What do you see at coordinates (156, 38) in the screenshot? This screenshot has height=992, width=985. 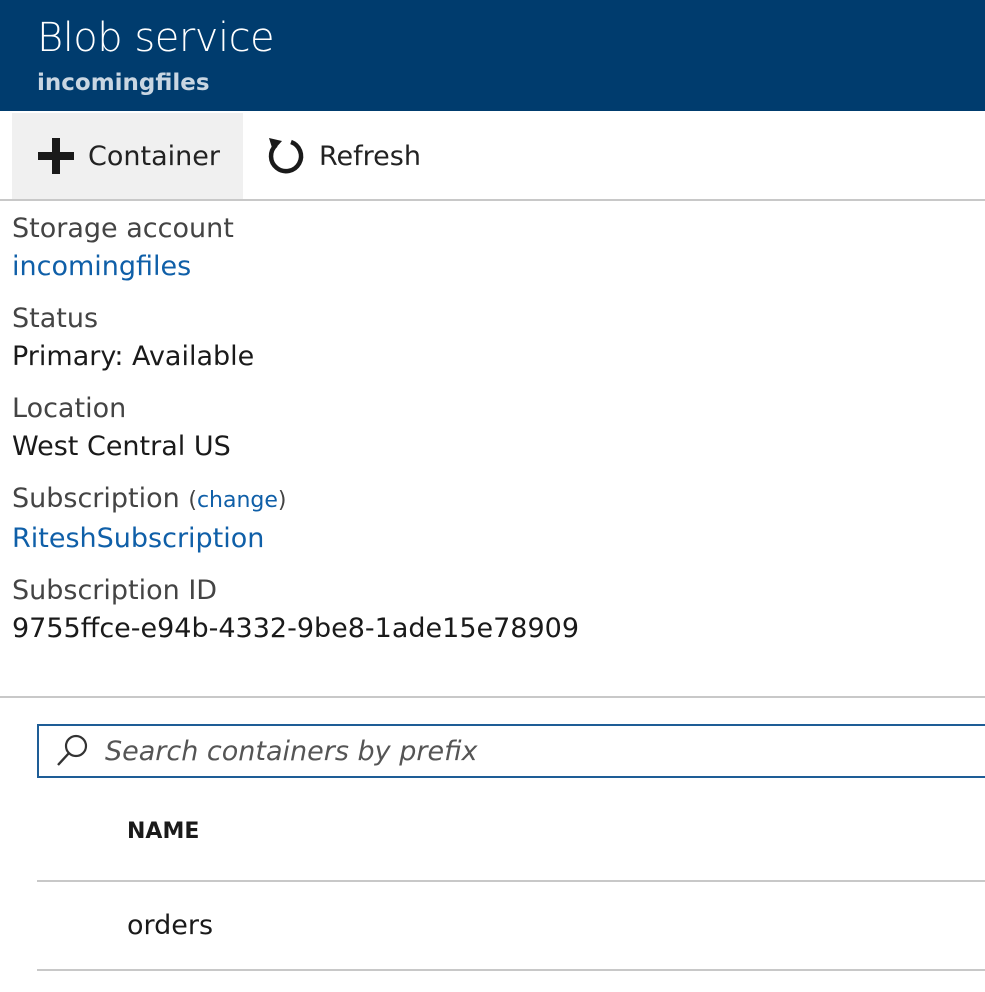 I see `blade-title: Blob service` at bounding box center [156, 38].